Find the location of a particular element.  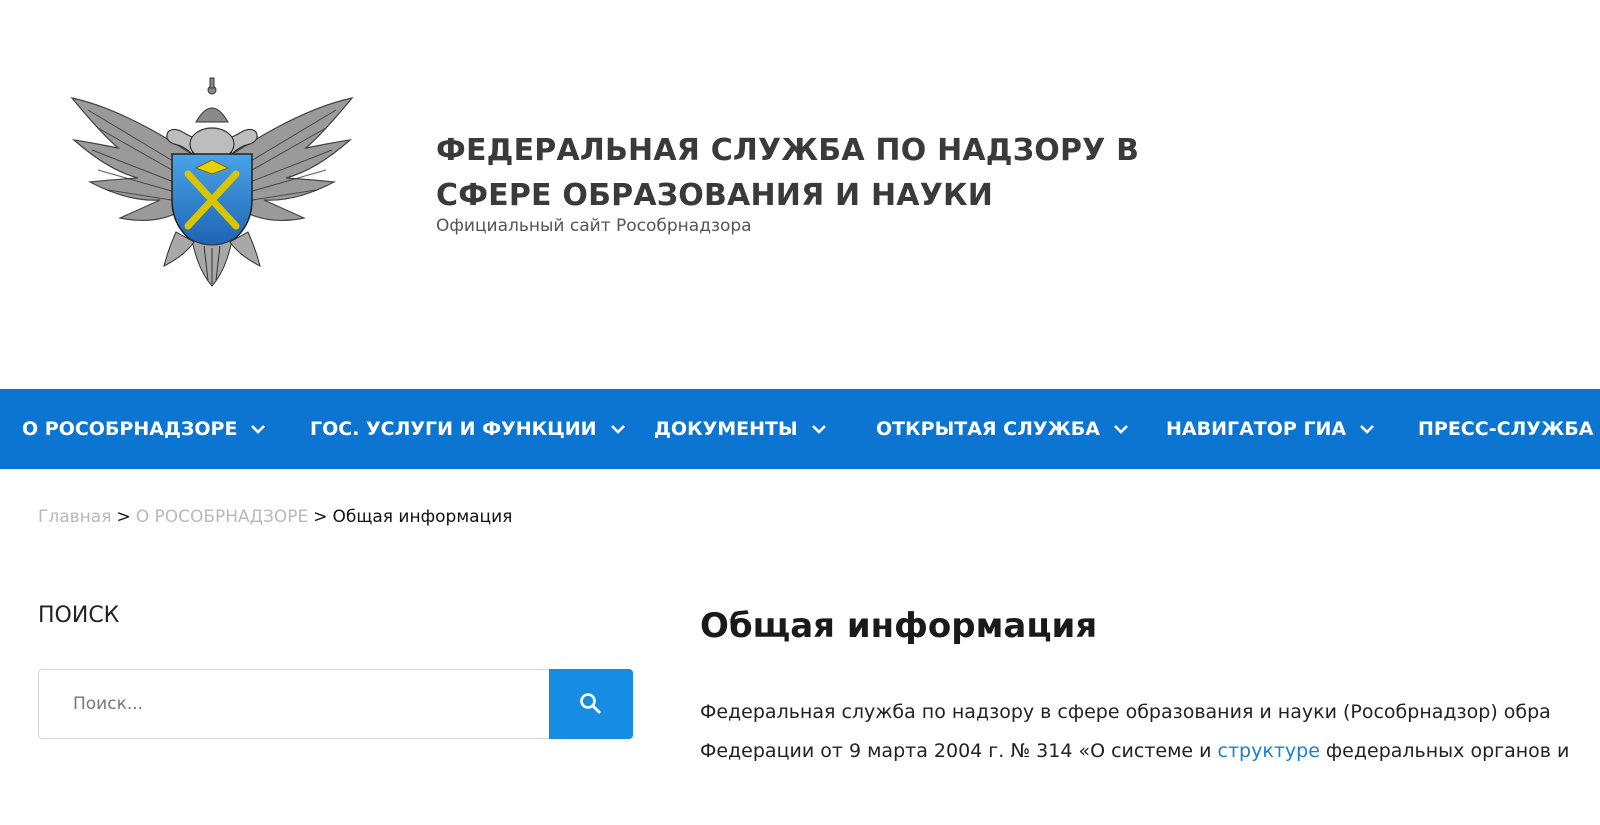

search-box is located at coordinates (294, 704).